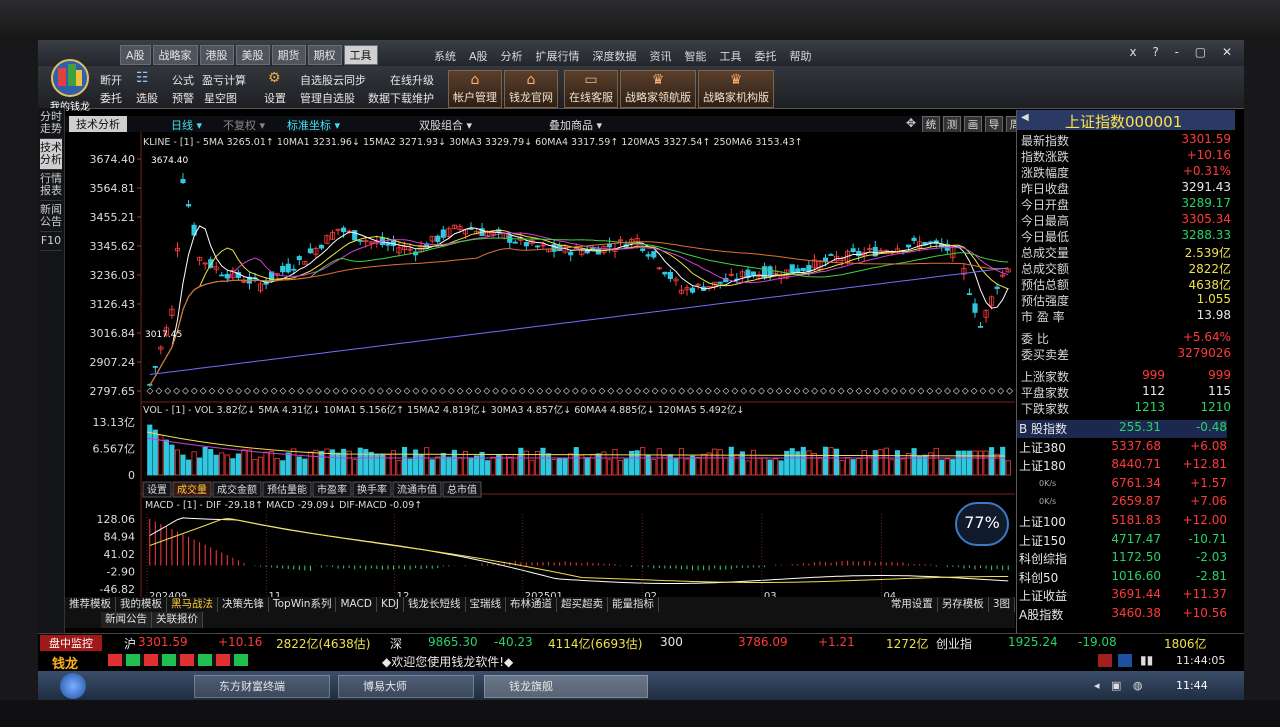 The image size is (1280, 727). I want to click on combo-select: 双股组合 ▾, so click(445, 125).